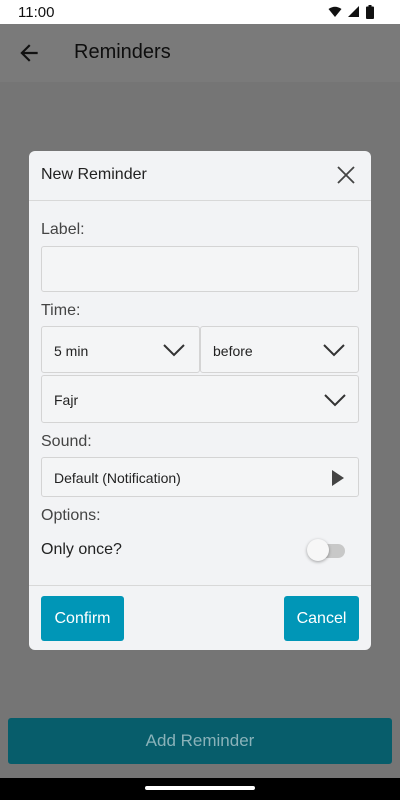 The image size is (400, 800). What do you see at coordinates (200, 269) in the screenshot?
I see `label-input` at bounding box center [200, 269].